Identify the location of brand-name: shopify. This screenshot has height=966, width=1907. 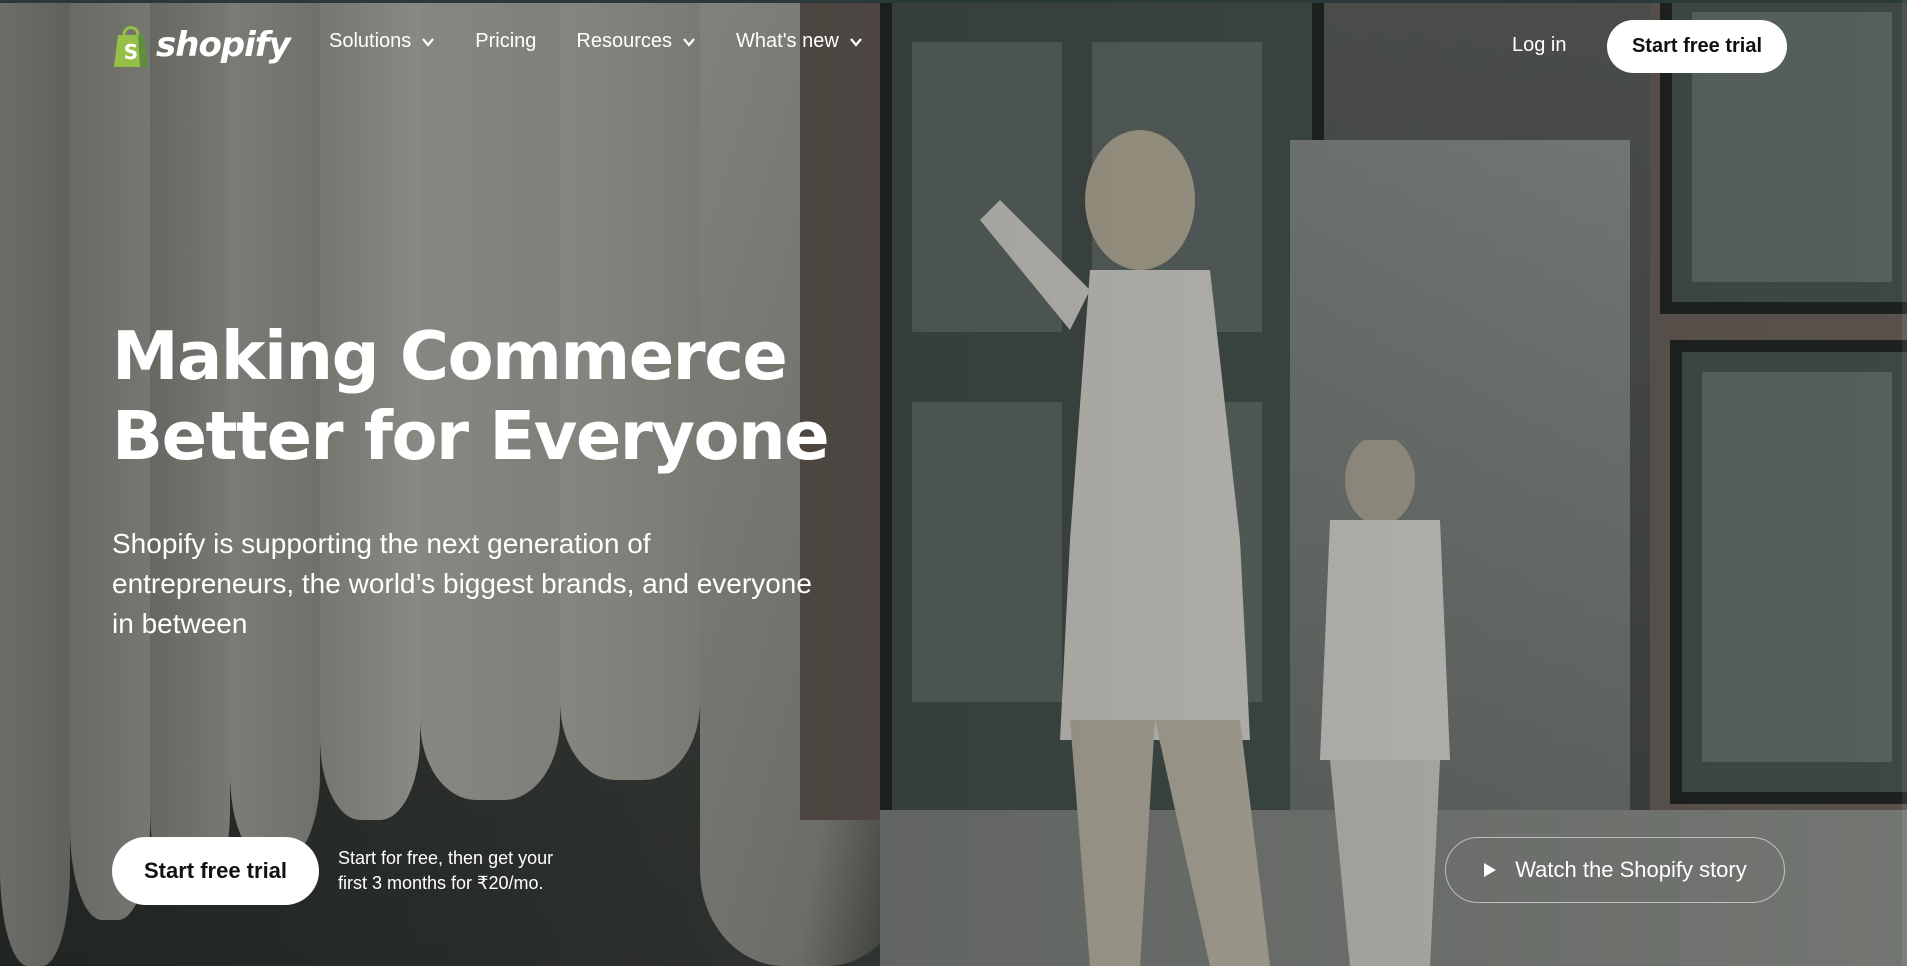
(223, 45).